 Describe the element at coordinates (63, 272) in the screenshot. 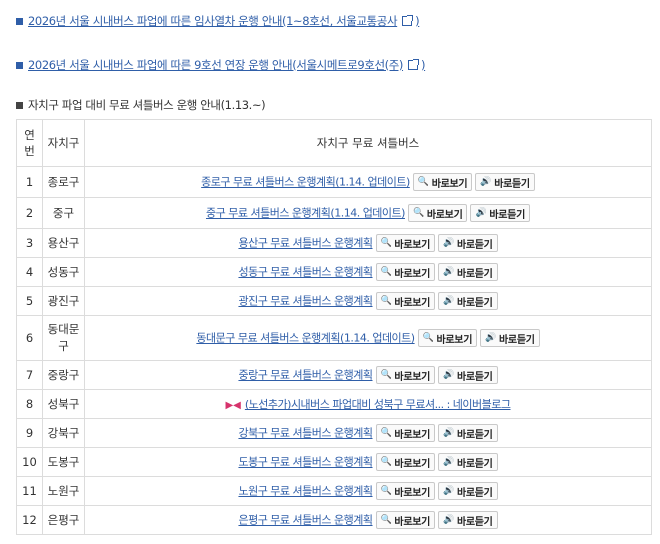

I see `row-district: 성동구` at that location.